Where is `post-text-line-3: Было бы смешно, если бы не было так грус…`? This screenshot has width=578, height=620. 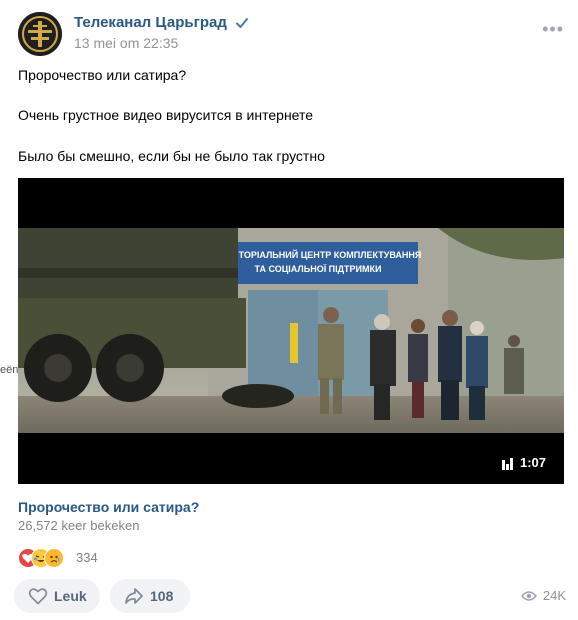
post-text-line-3: Было бы смешно, если бы не было так грус… is located at coordinates (171, 156).